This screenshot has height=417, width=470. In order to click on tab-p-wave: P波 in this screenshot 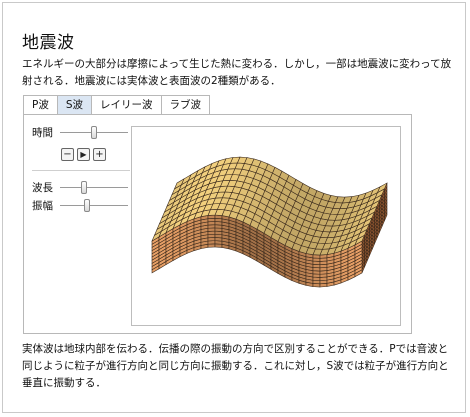, I will do `click(40, 104)`.